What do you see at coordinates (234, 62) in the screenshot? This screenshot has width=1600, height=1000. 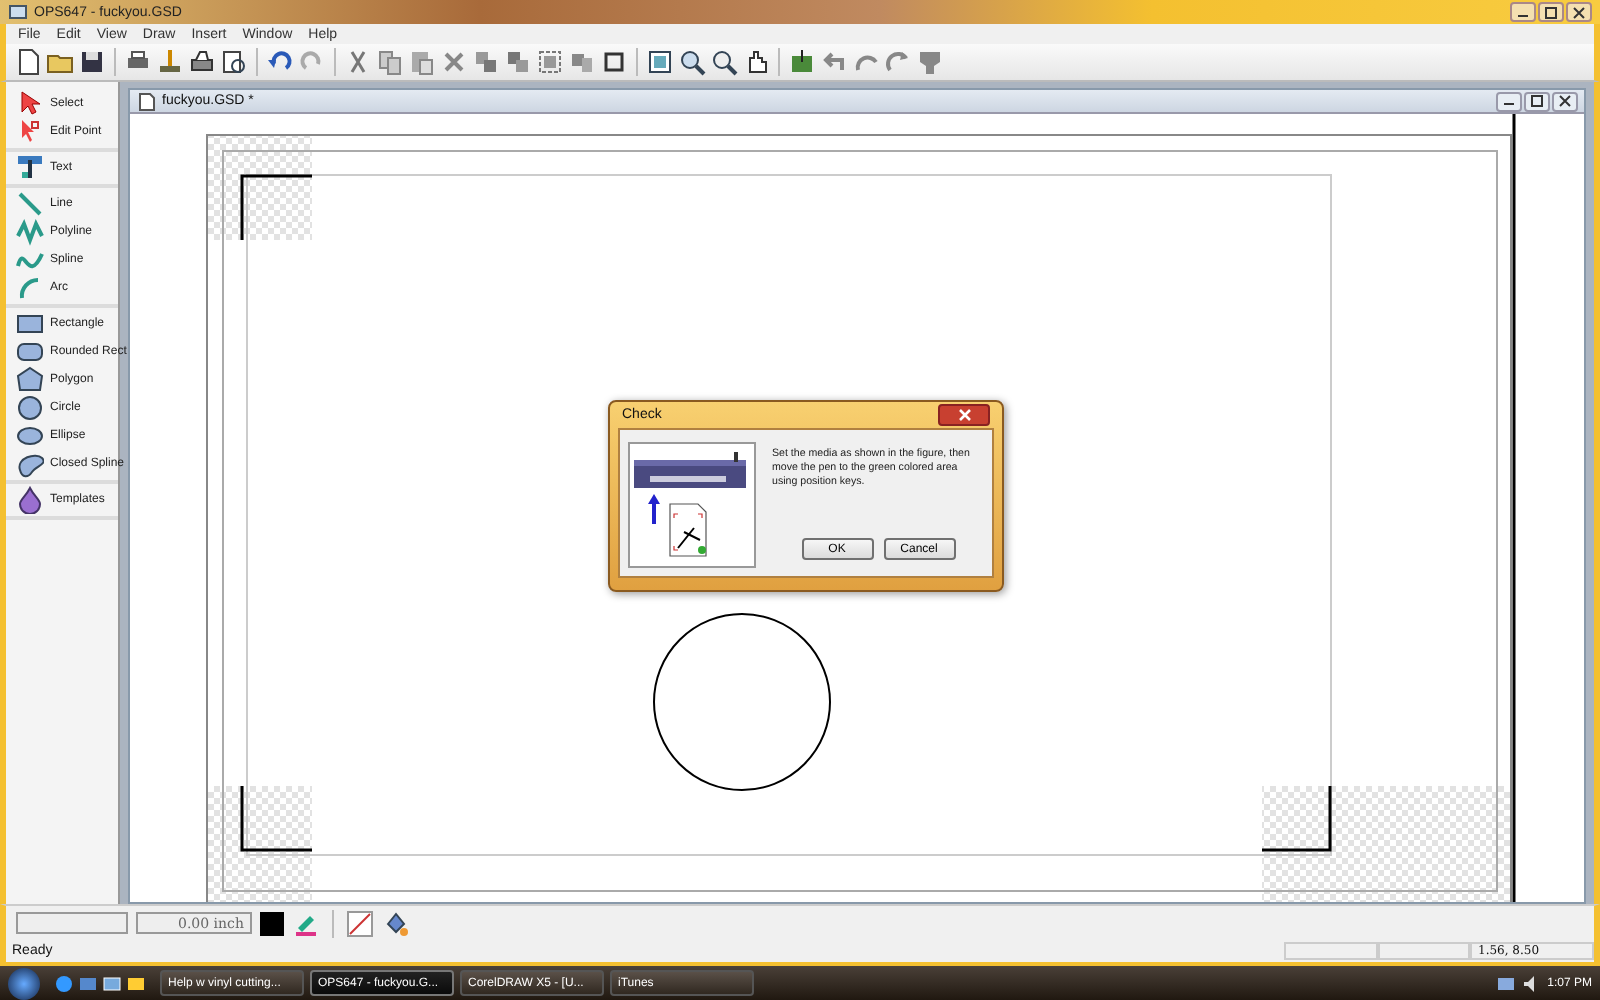 I see `print-preview-icon` at bounding box center [234, 62].